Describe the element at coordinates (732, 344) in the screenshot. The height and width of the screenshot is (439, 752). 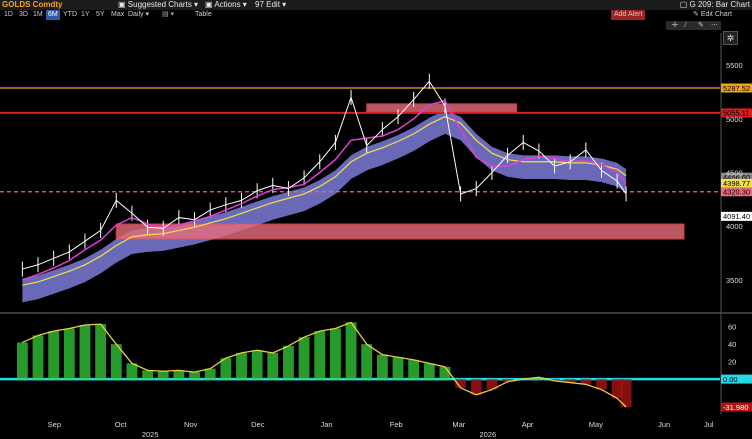
I see `osc-tick: 40` at that location.